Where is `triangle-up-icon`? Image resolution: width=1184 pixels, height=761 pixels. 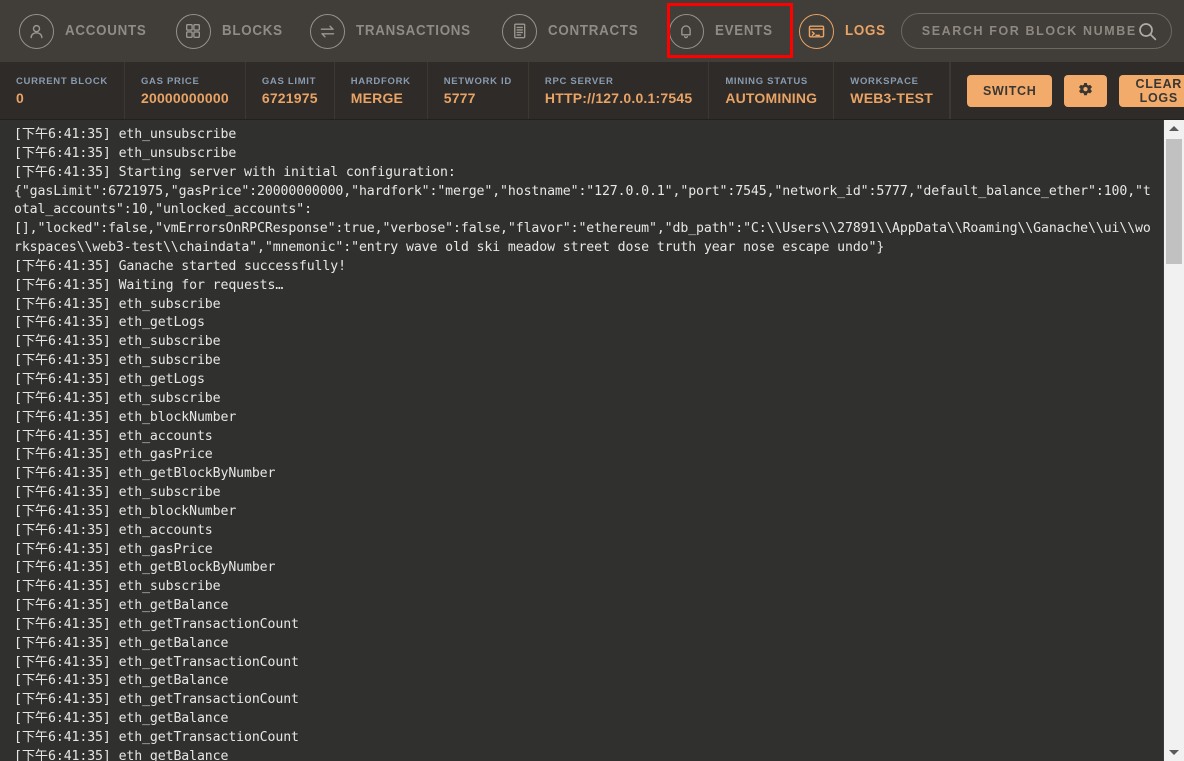 triangle-up-icon is located at coordinates (1174, 128).